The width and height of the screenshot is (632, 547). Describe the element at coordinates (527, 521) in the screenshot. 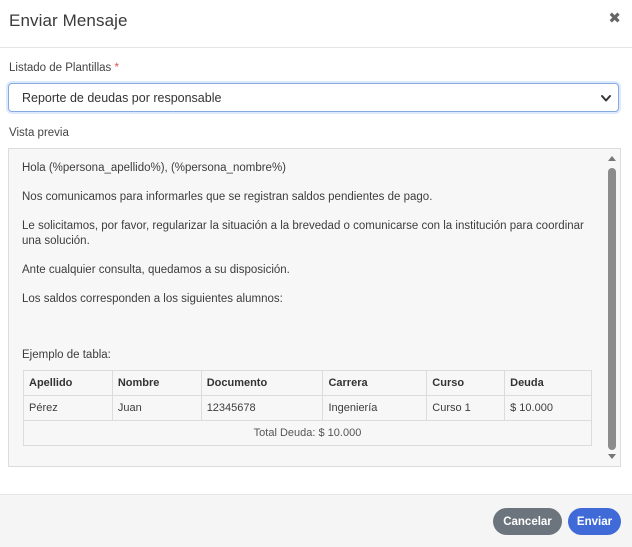

I see `cancel-button: Cancelar` at that location.